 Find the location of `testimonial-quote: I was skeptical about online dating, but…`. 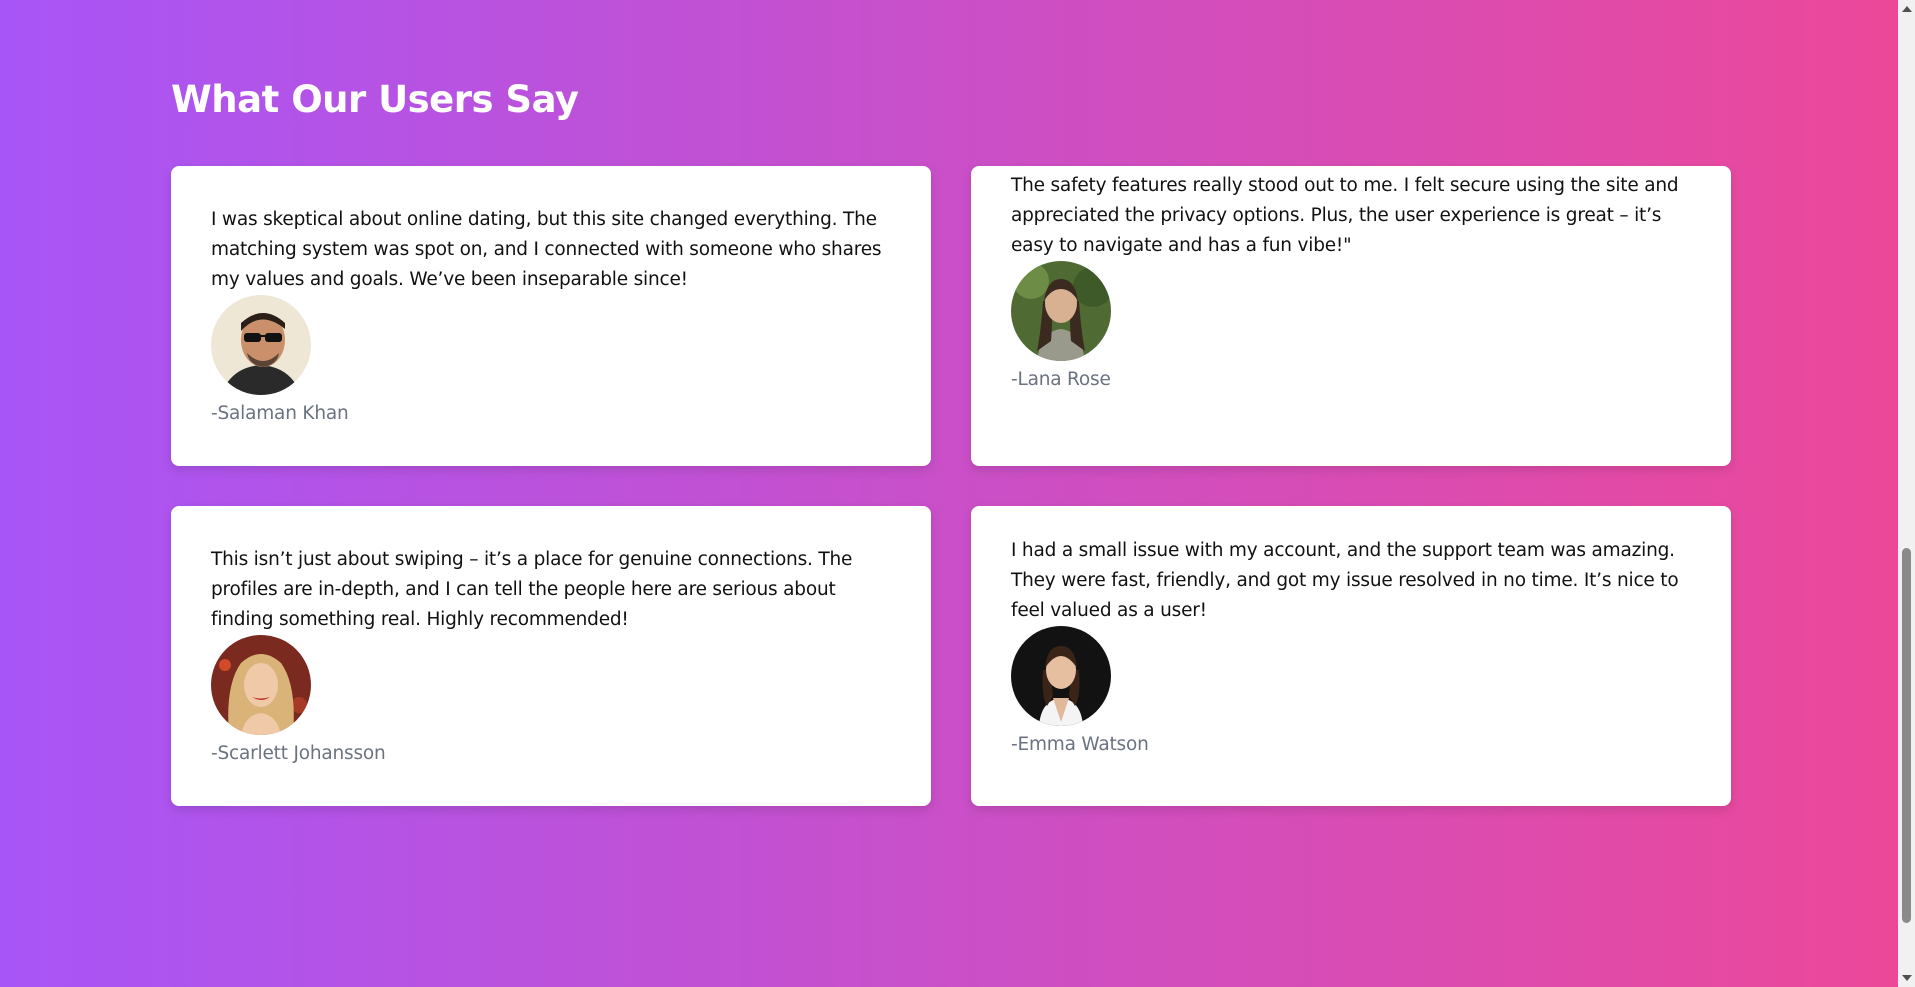

testimonial-quote: I was skeptical about online dating, but… is located at coordinates (546, 249).